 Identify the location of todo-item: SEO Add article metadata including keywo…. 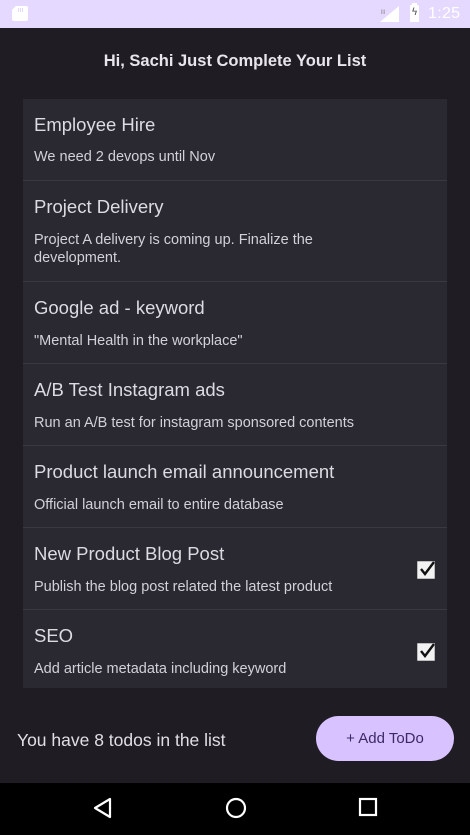
(235, 649).